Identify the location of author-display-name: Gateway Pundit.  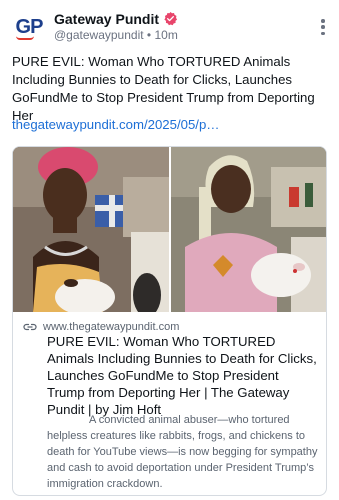
(106, 19).